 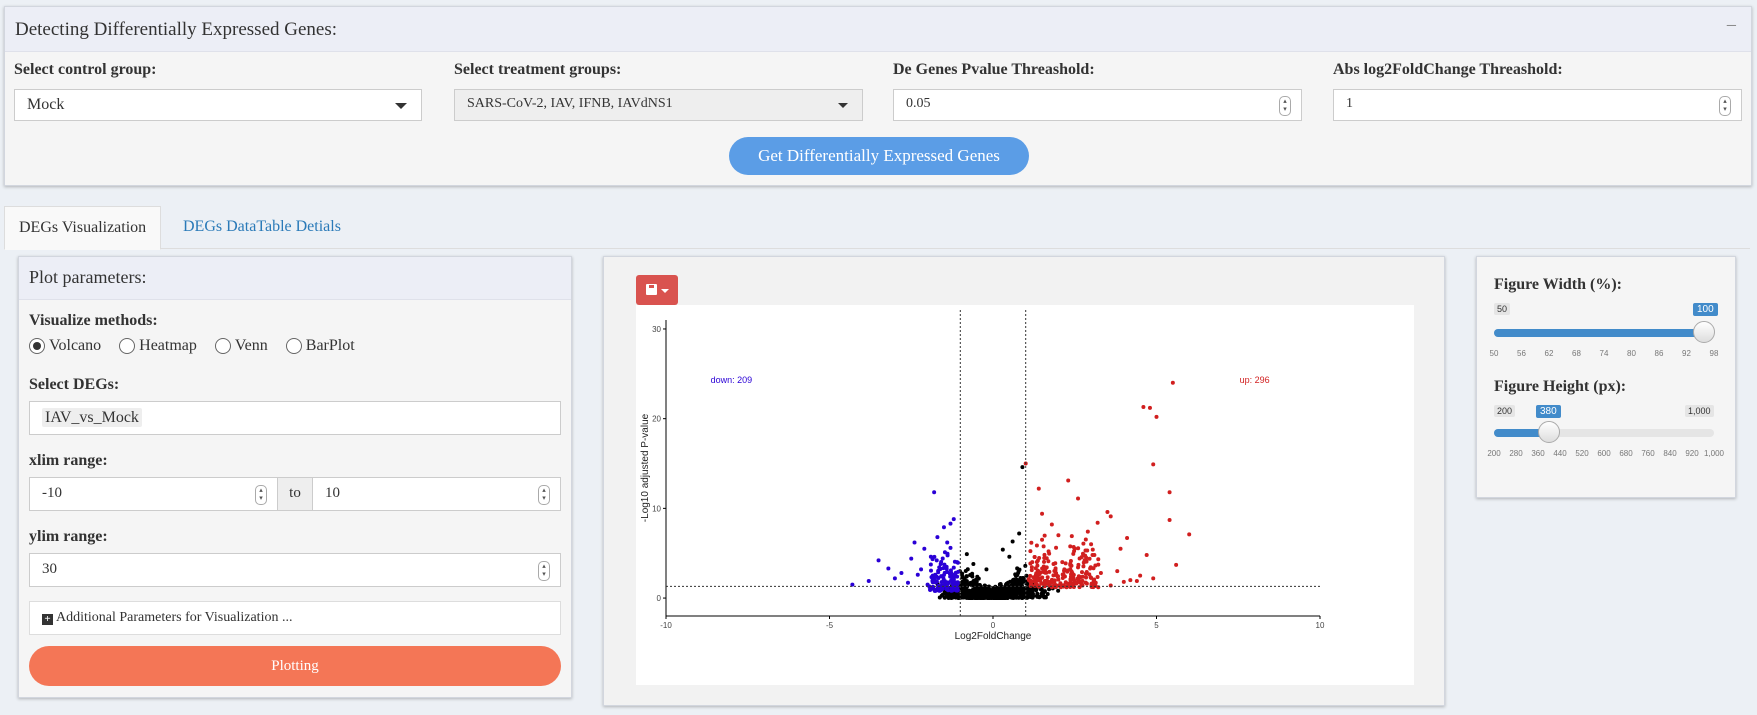 What do you see at coordinates (656, 419) in the screenshot?
I see `y-tick-label: 20` at bounding box center [656, 419].